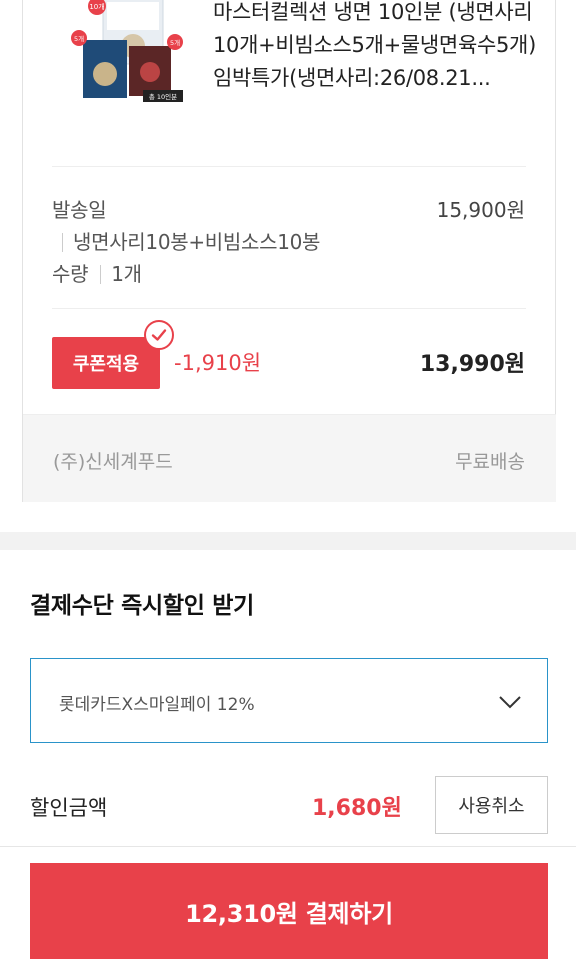 This screenshot has height=960, width=576. Describe the element at coordinates (288, 541) in the screenshot. I see `section-gap` at that location.